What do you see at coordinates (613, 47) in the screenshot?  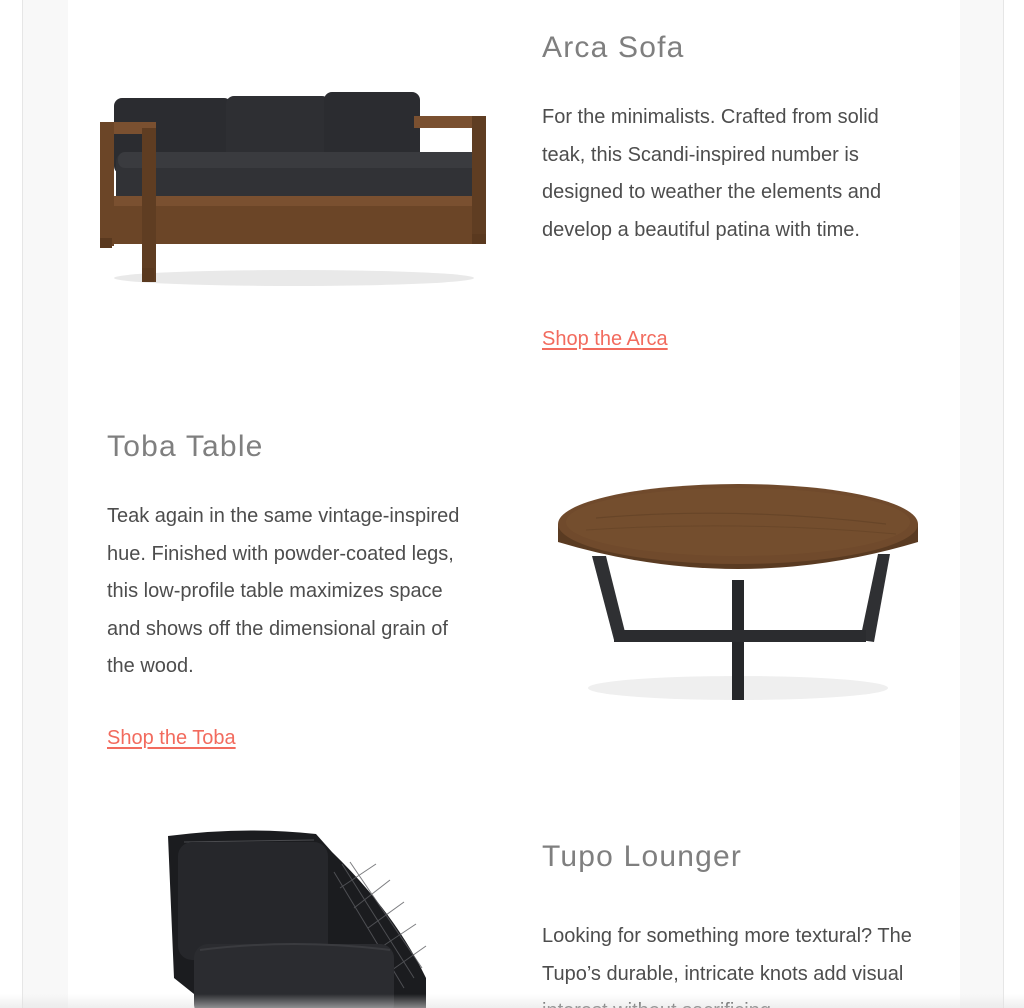 I see `product-title-arca: Arca Sofa` at bounding box center [613, 47].